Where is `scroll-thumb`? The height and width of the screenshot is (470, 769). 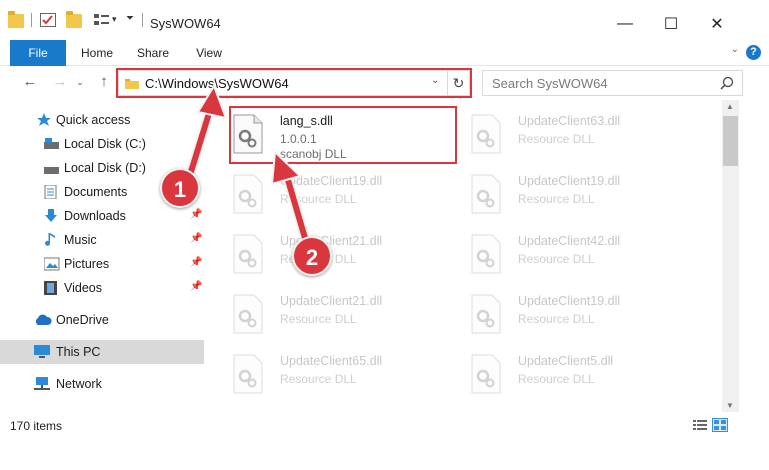 scroll-thumb is located at coordinates (730, 141).